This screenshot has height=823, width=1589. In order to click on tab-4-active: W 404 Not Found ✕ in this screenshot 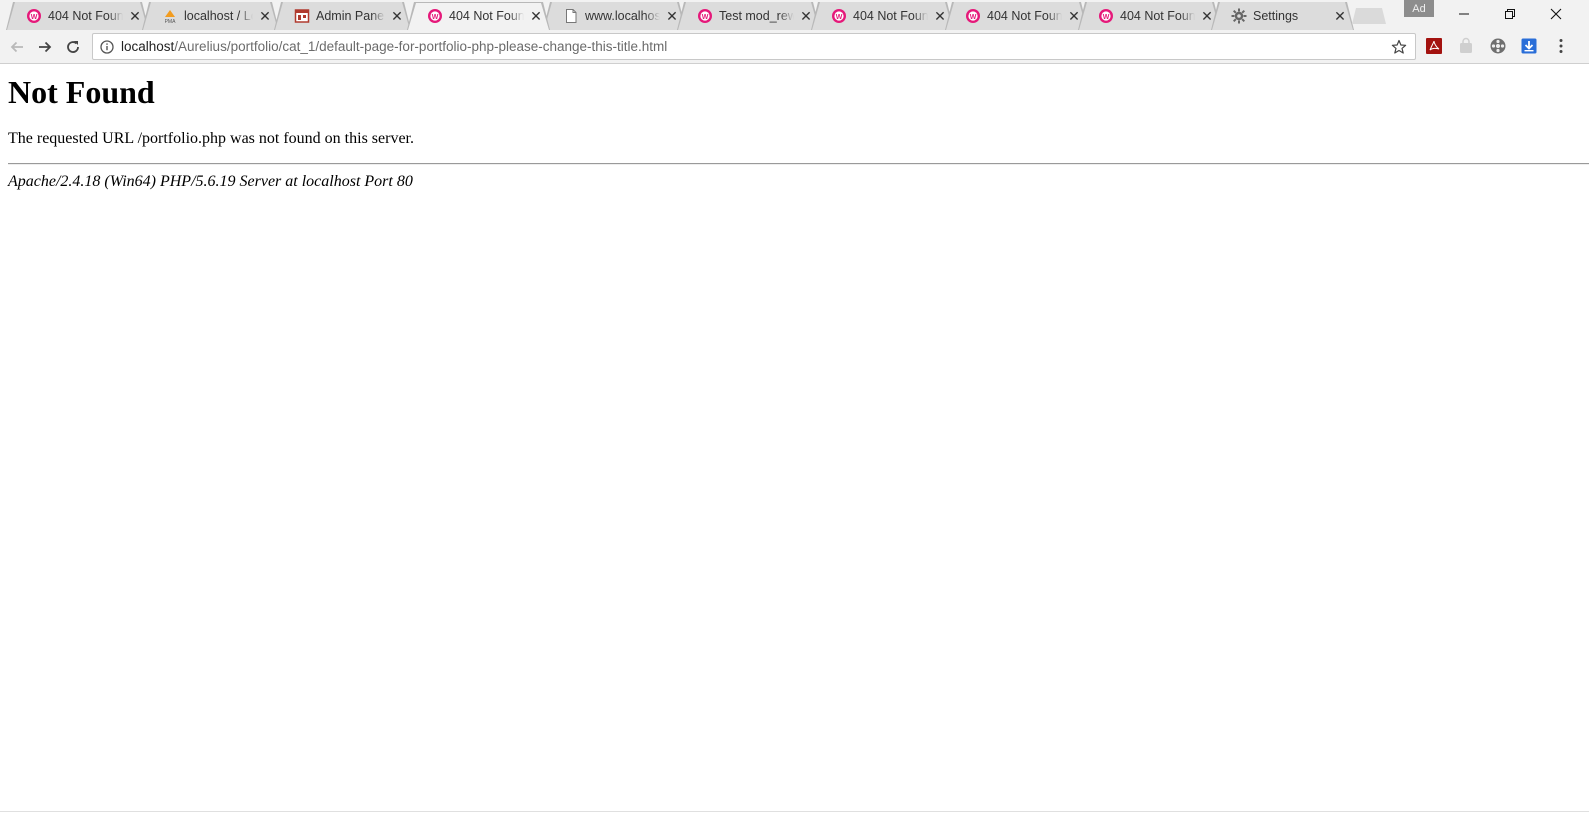, I will do `click(478, 16)`.